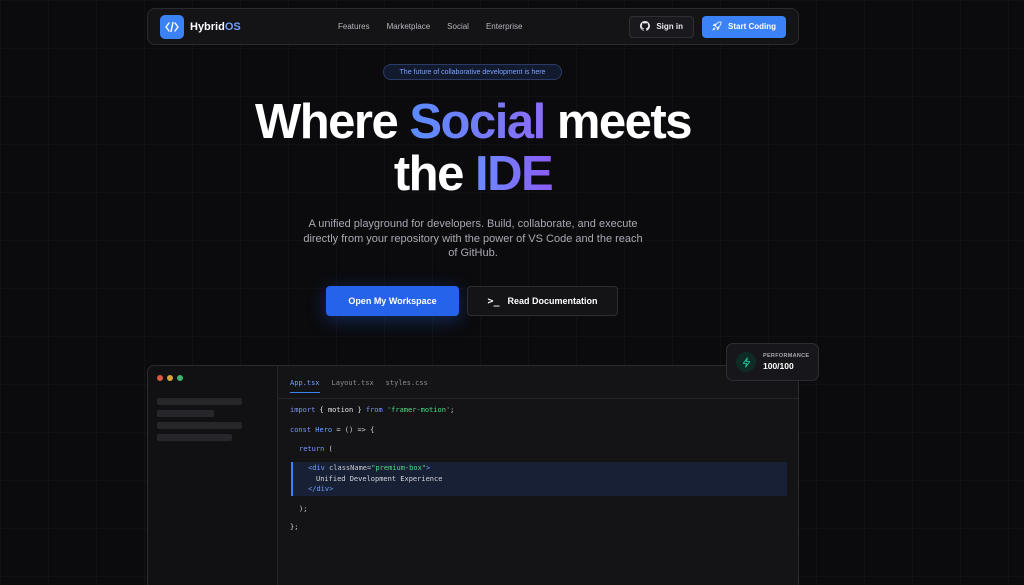 This screenshot has width=1024, height=585. Describe the element at coordinates (786, 356) in the screenshot. I see `performance-label: PERFORMANCE` at that location.